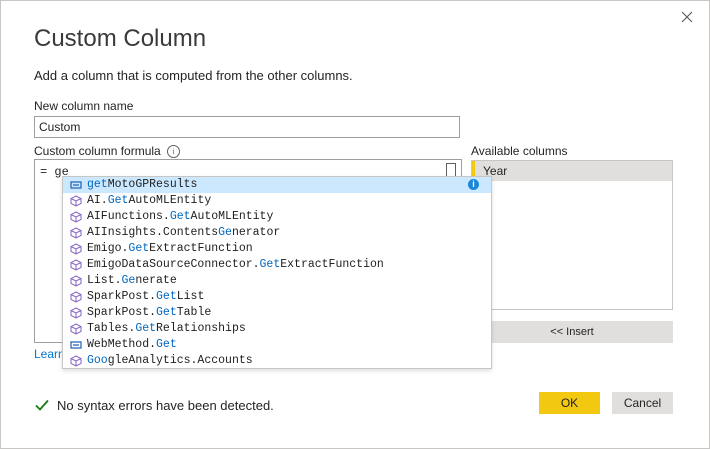  What do you see at coordinates (277, 329) in the screenshot?
I see `autocomplete-item: Tables.GetRelationships` at bounding box center [277, 329].